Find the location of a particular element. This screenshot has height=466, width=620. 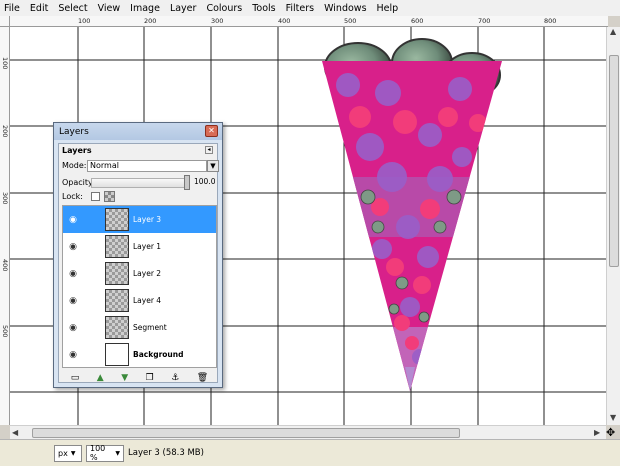

unit-select: px ▼ is located at coordinates (68, 453).